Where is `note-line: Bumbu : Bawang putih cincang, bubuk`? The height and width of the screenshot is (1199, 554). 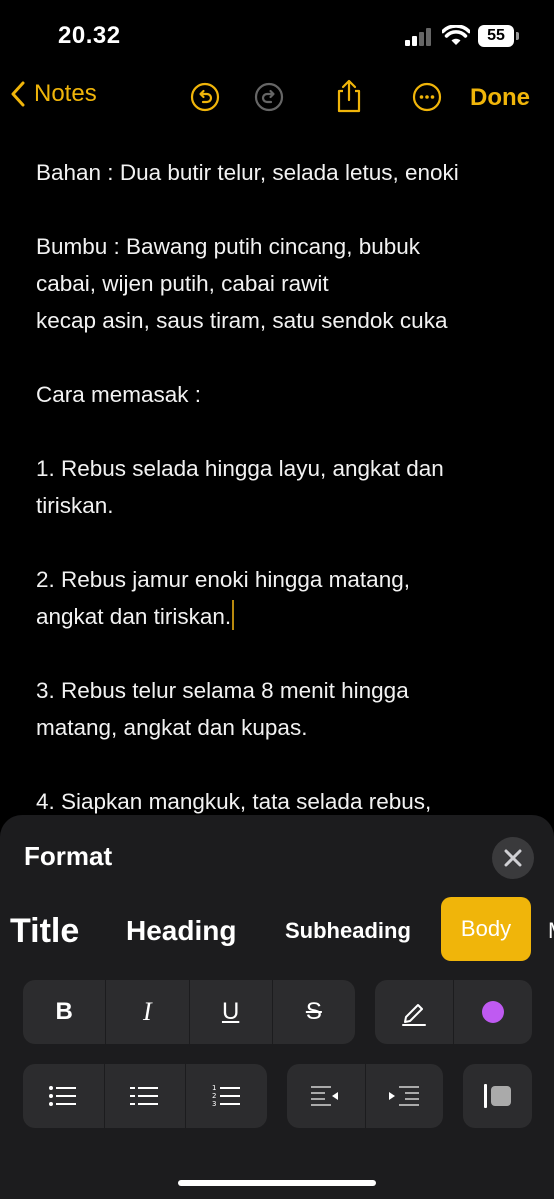
note-line: Bumbu : Bawang putih cincang, bubuk is located at coordinates (228, 246).